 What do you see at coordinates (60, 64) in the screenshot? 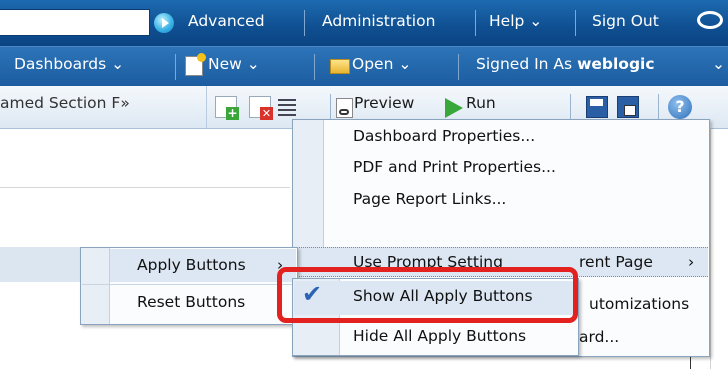
I see `dashboards-label: Dashboards` at bounding box center [60, 64].